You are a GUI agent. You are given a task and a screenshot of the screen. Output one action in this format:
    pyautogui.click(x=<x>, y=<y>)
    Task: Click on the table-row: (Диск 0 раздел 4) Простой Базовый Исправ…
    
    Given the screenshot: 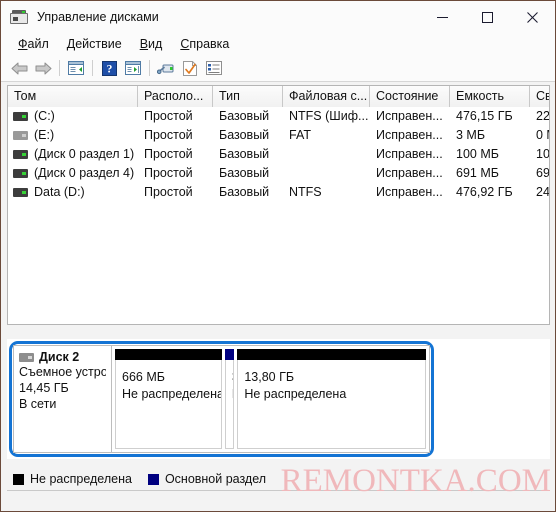 What is the action you would take?
    pyautogui.click(x=278, y=173)
    